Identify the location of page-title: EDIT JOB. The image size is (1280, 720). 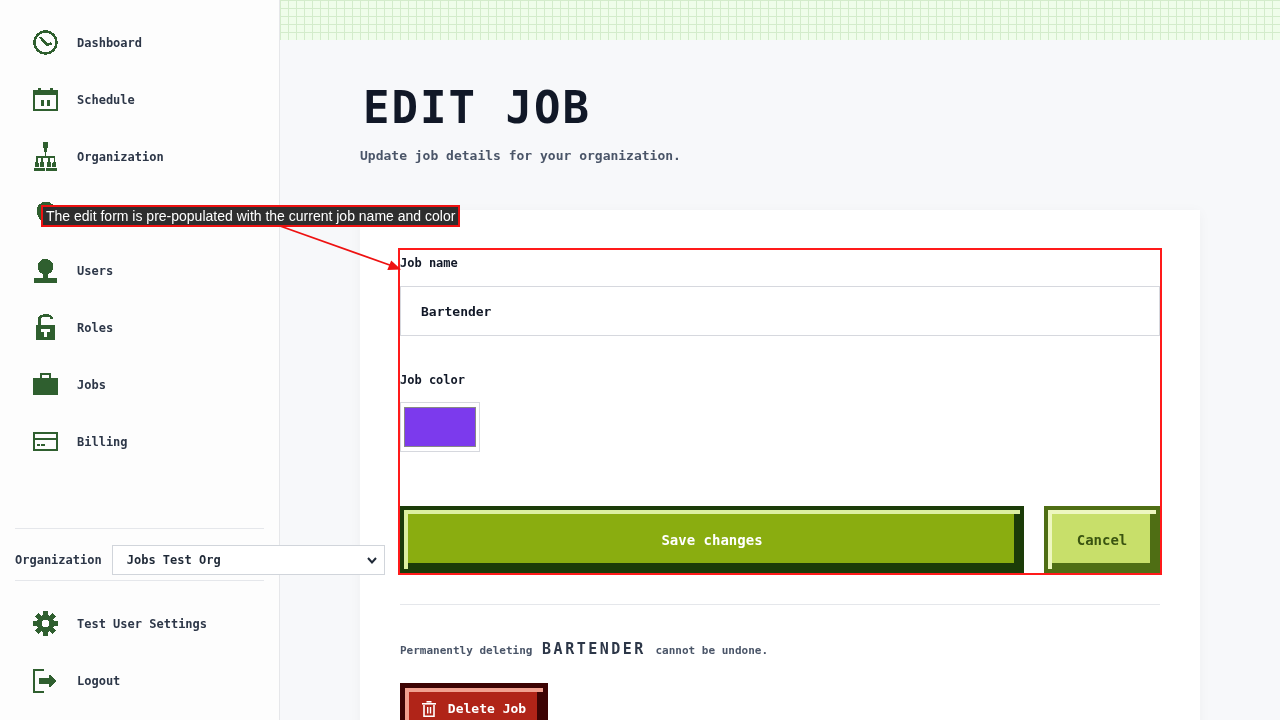
(477, 108).